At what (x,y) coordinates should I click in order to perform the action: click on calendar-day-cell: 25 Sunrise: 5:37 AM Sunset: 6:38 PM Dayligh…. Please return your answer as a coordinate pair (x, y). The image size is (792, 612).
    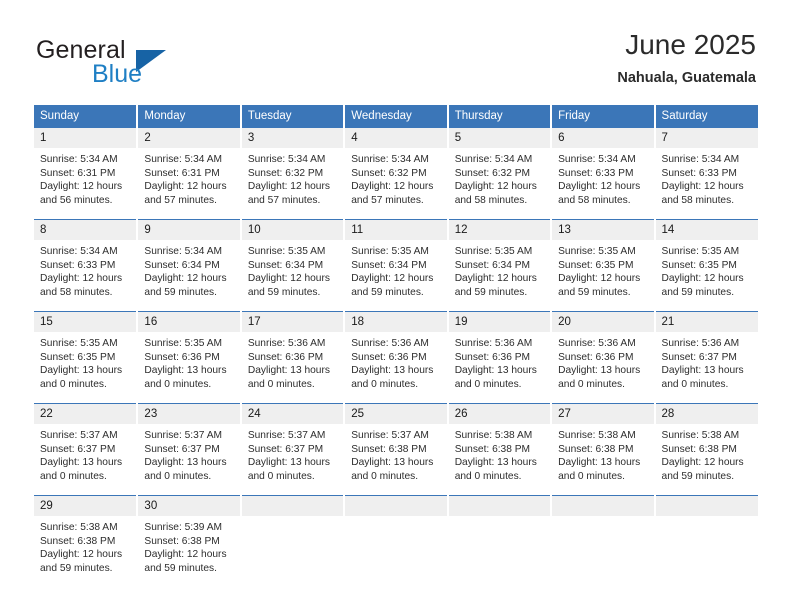
    Looking at the image, I should click on (396, 449).